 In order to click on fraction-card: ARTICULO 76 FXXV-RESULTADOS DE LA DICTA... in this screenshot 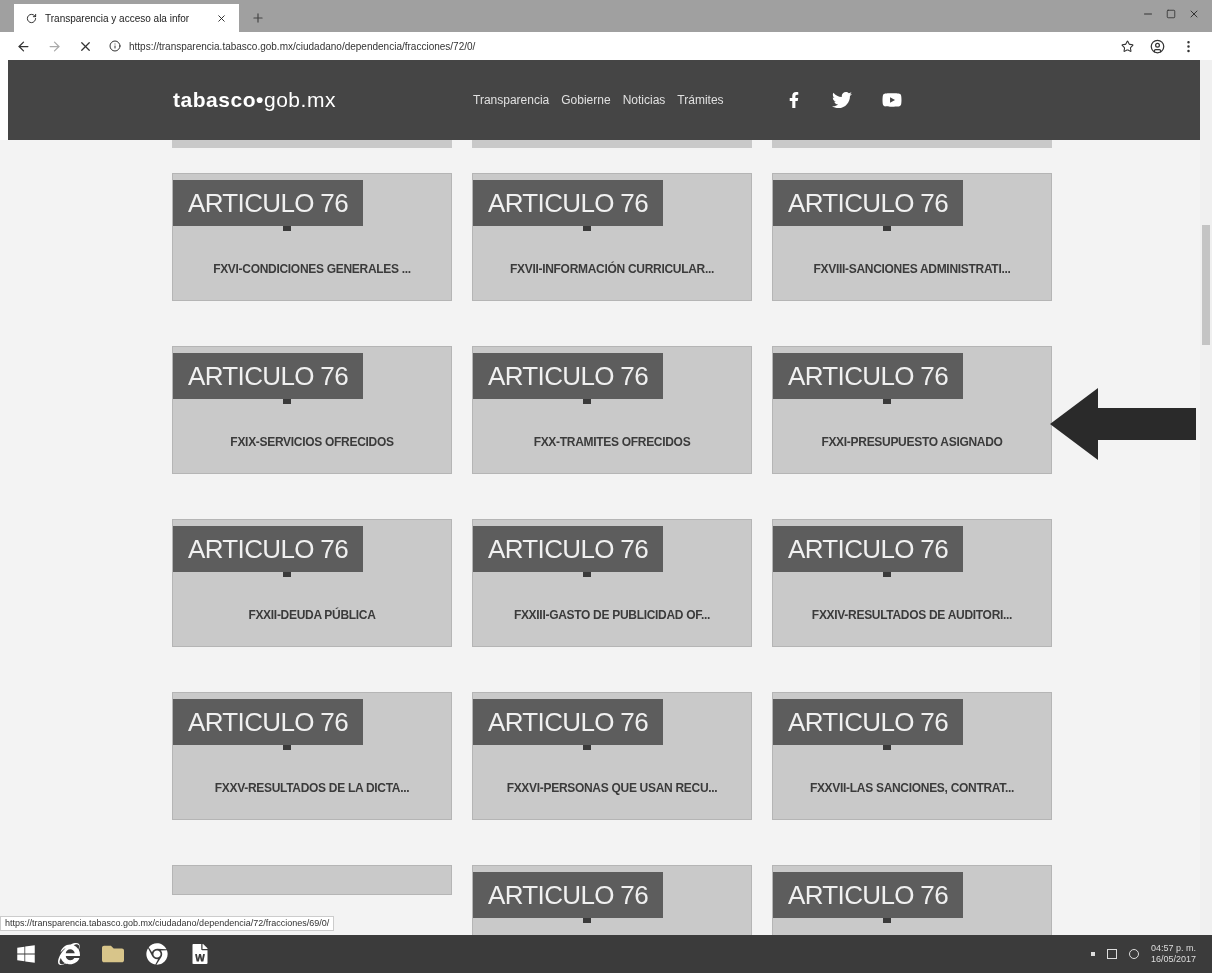, I will do `click(312, 756)`.